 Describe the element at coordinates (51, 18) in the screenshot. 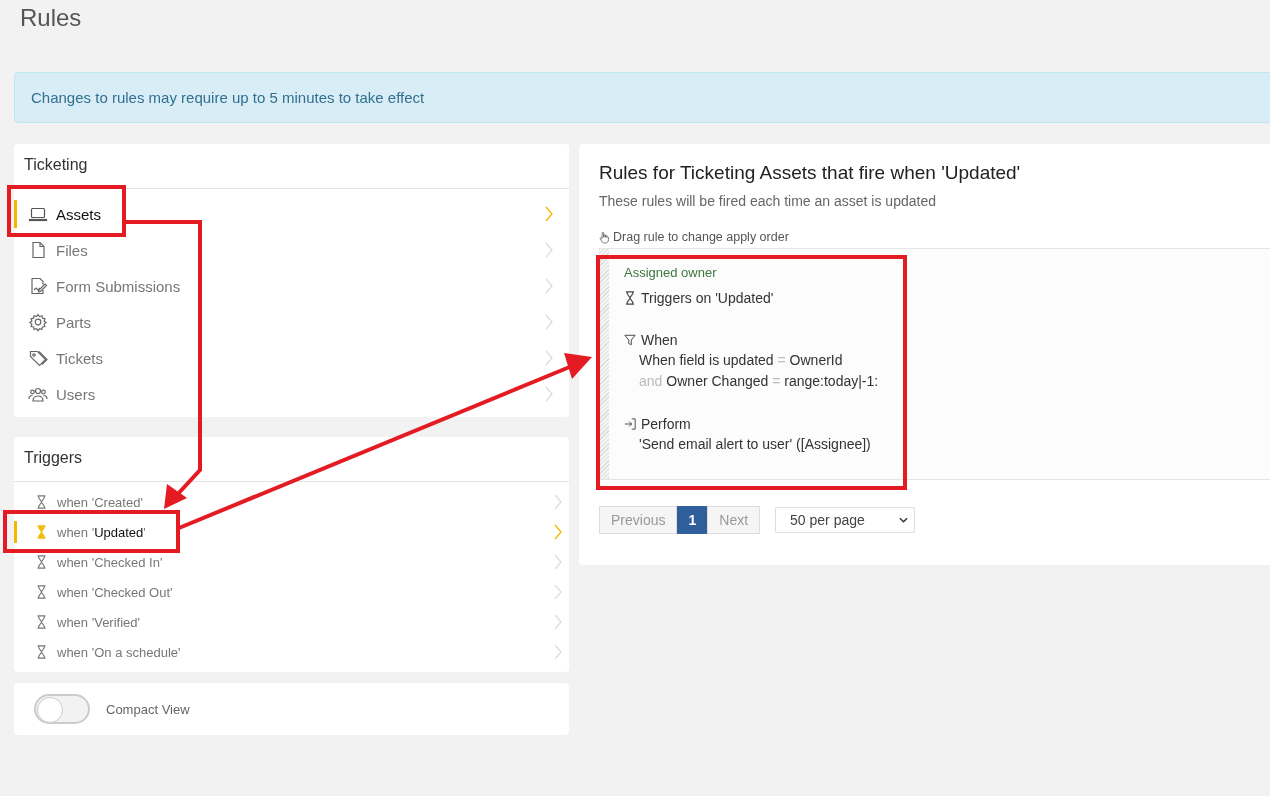

I see `page-title: Rules` at that location.